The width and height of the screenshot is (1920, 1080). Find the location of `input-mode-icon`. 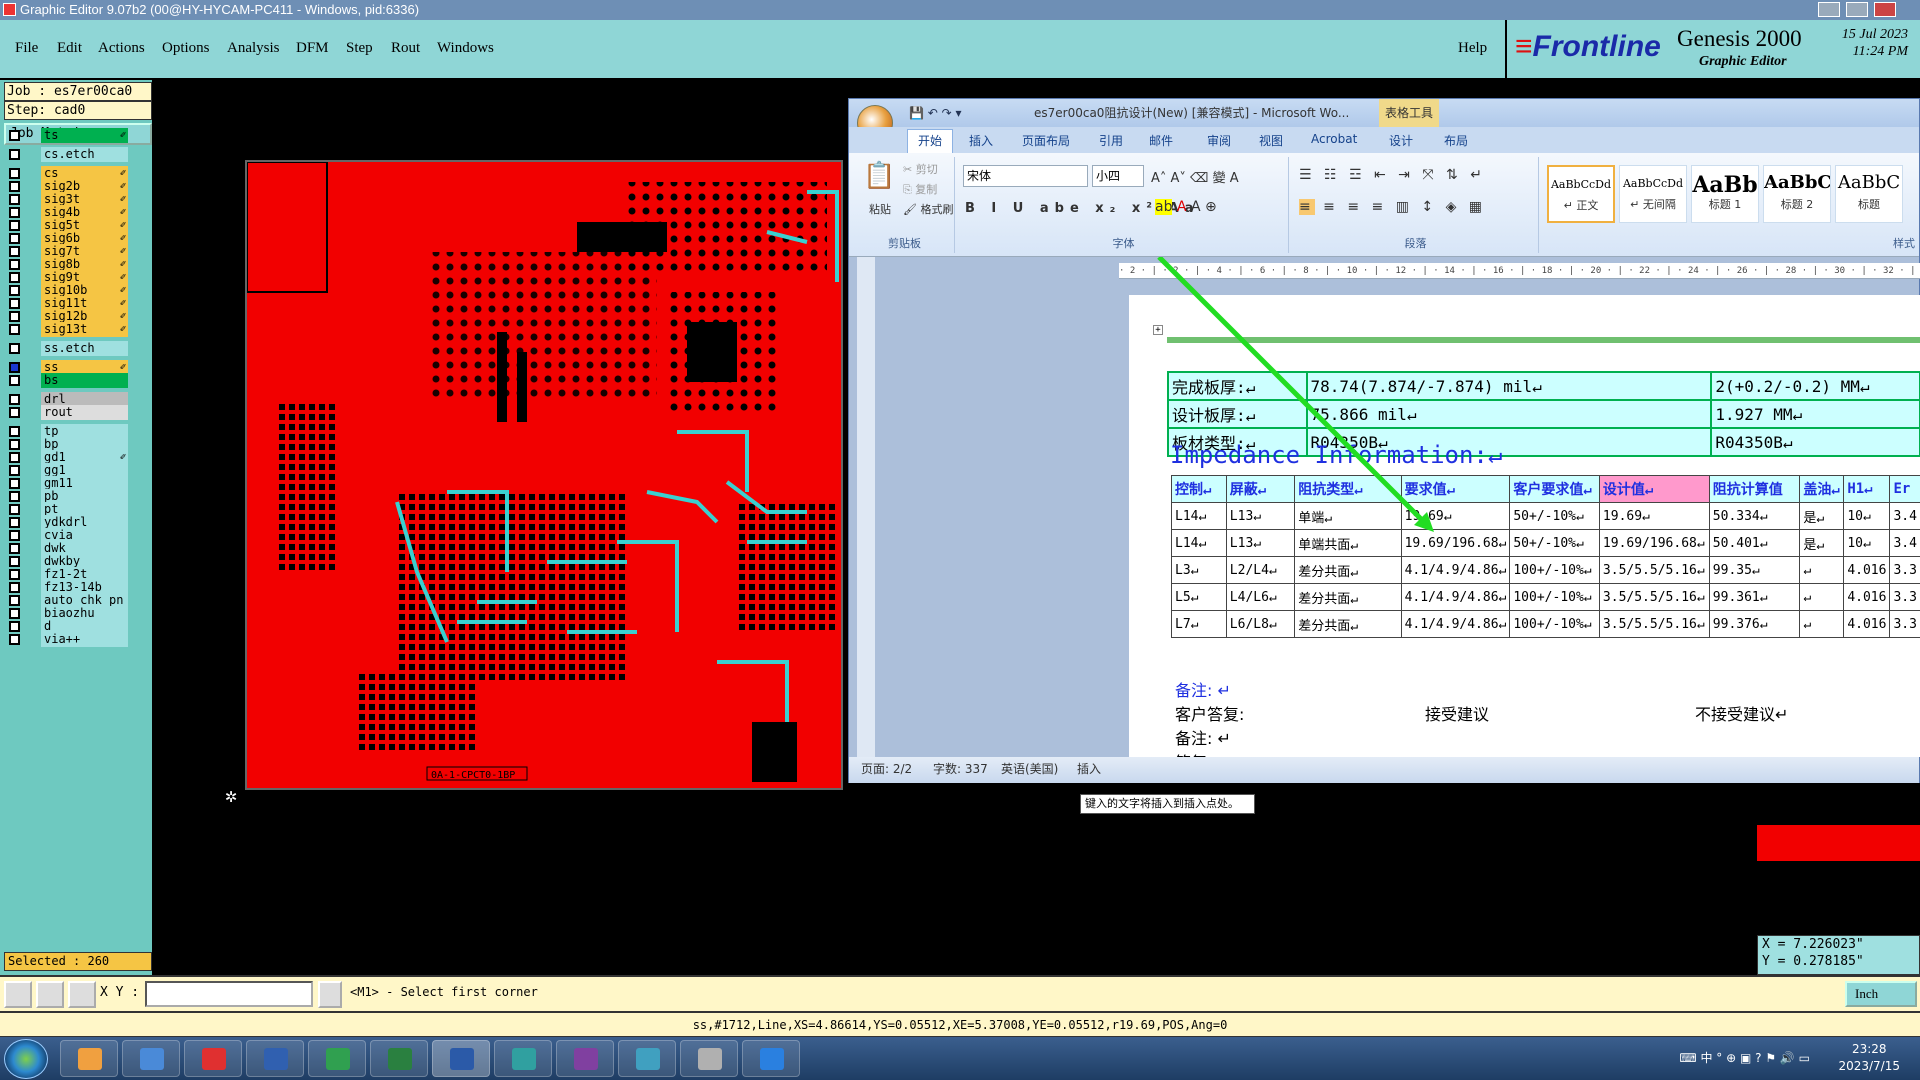

input-mode-icon is located at coordinates (330, 994).